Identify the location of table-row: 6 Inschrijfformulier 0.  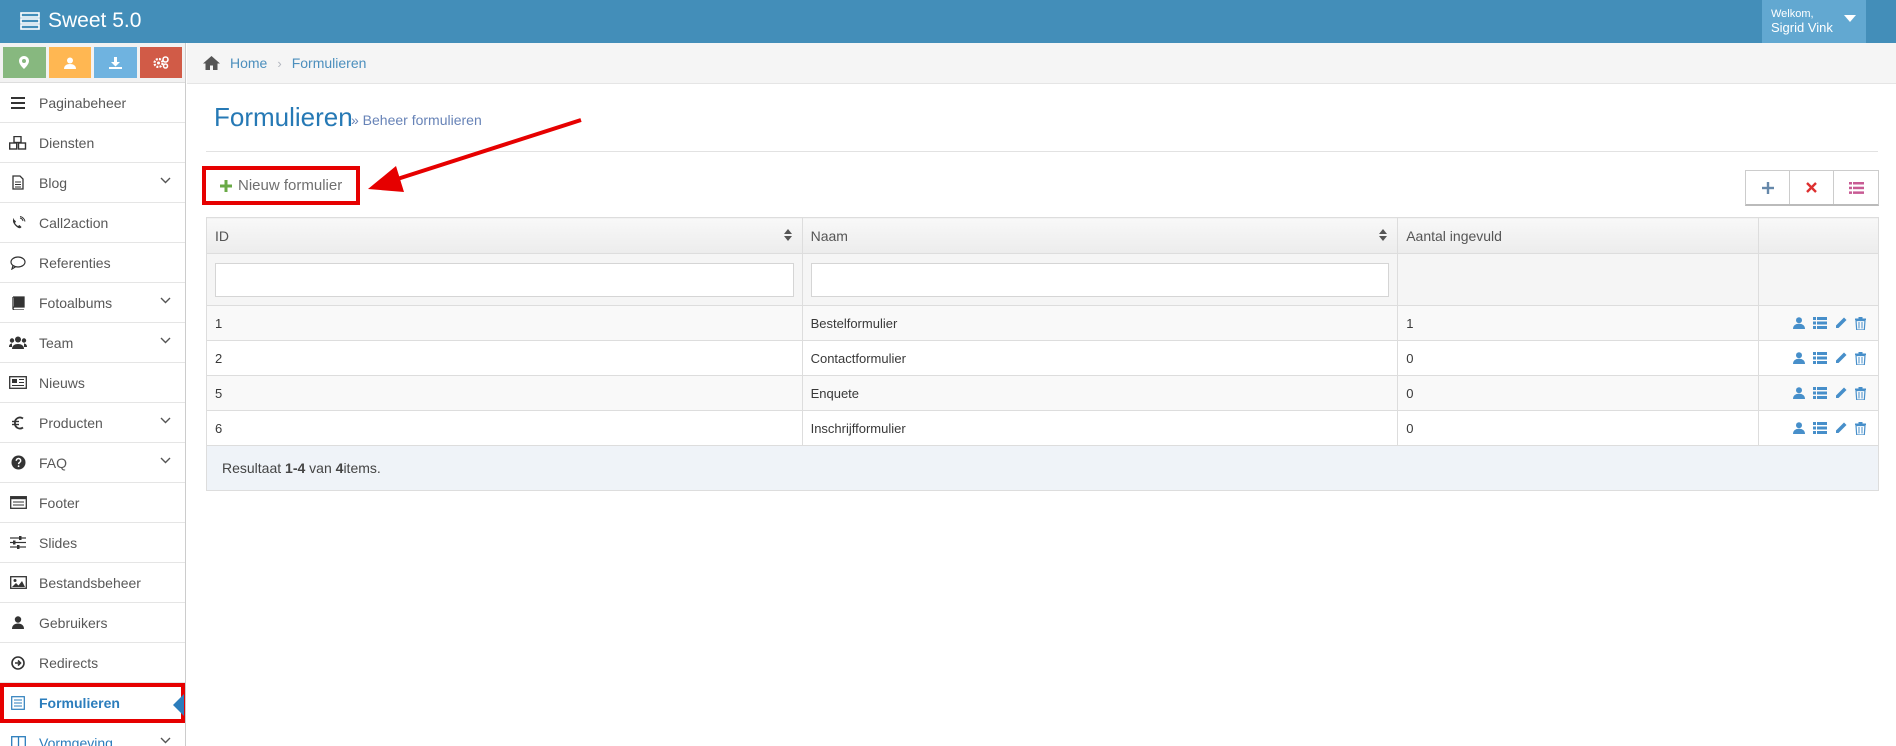
(1042, 428).